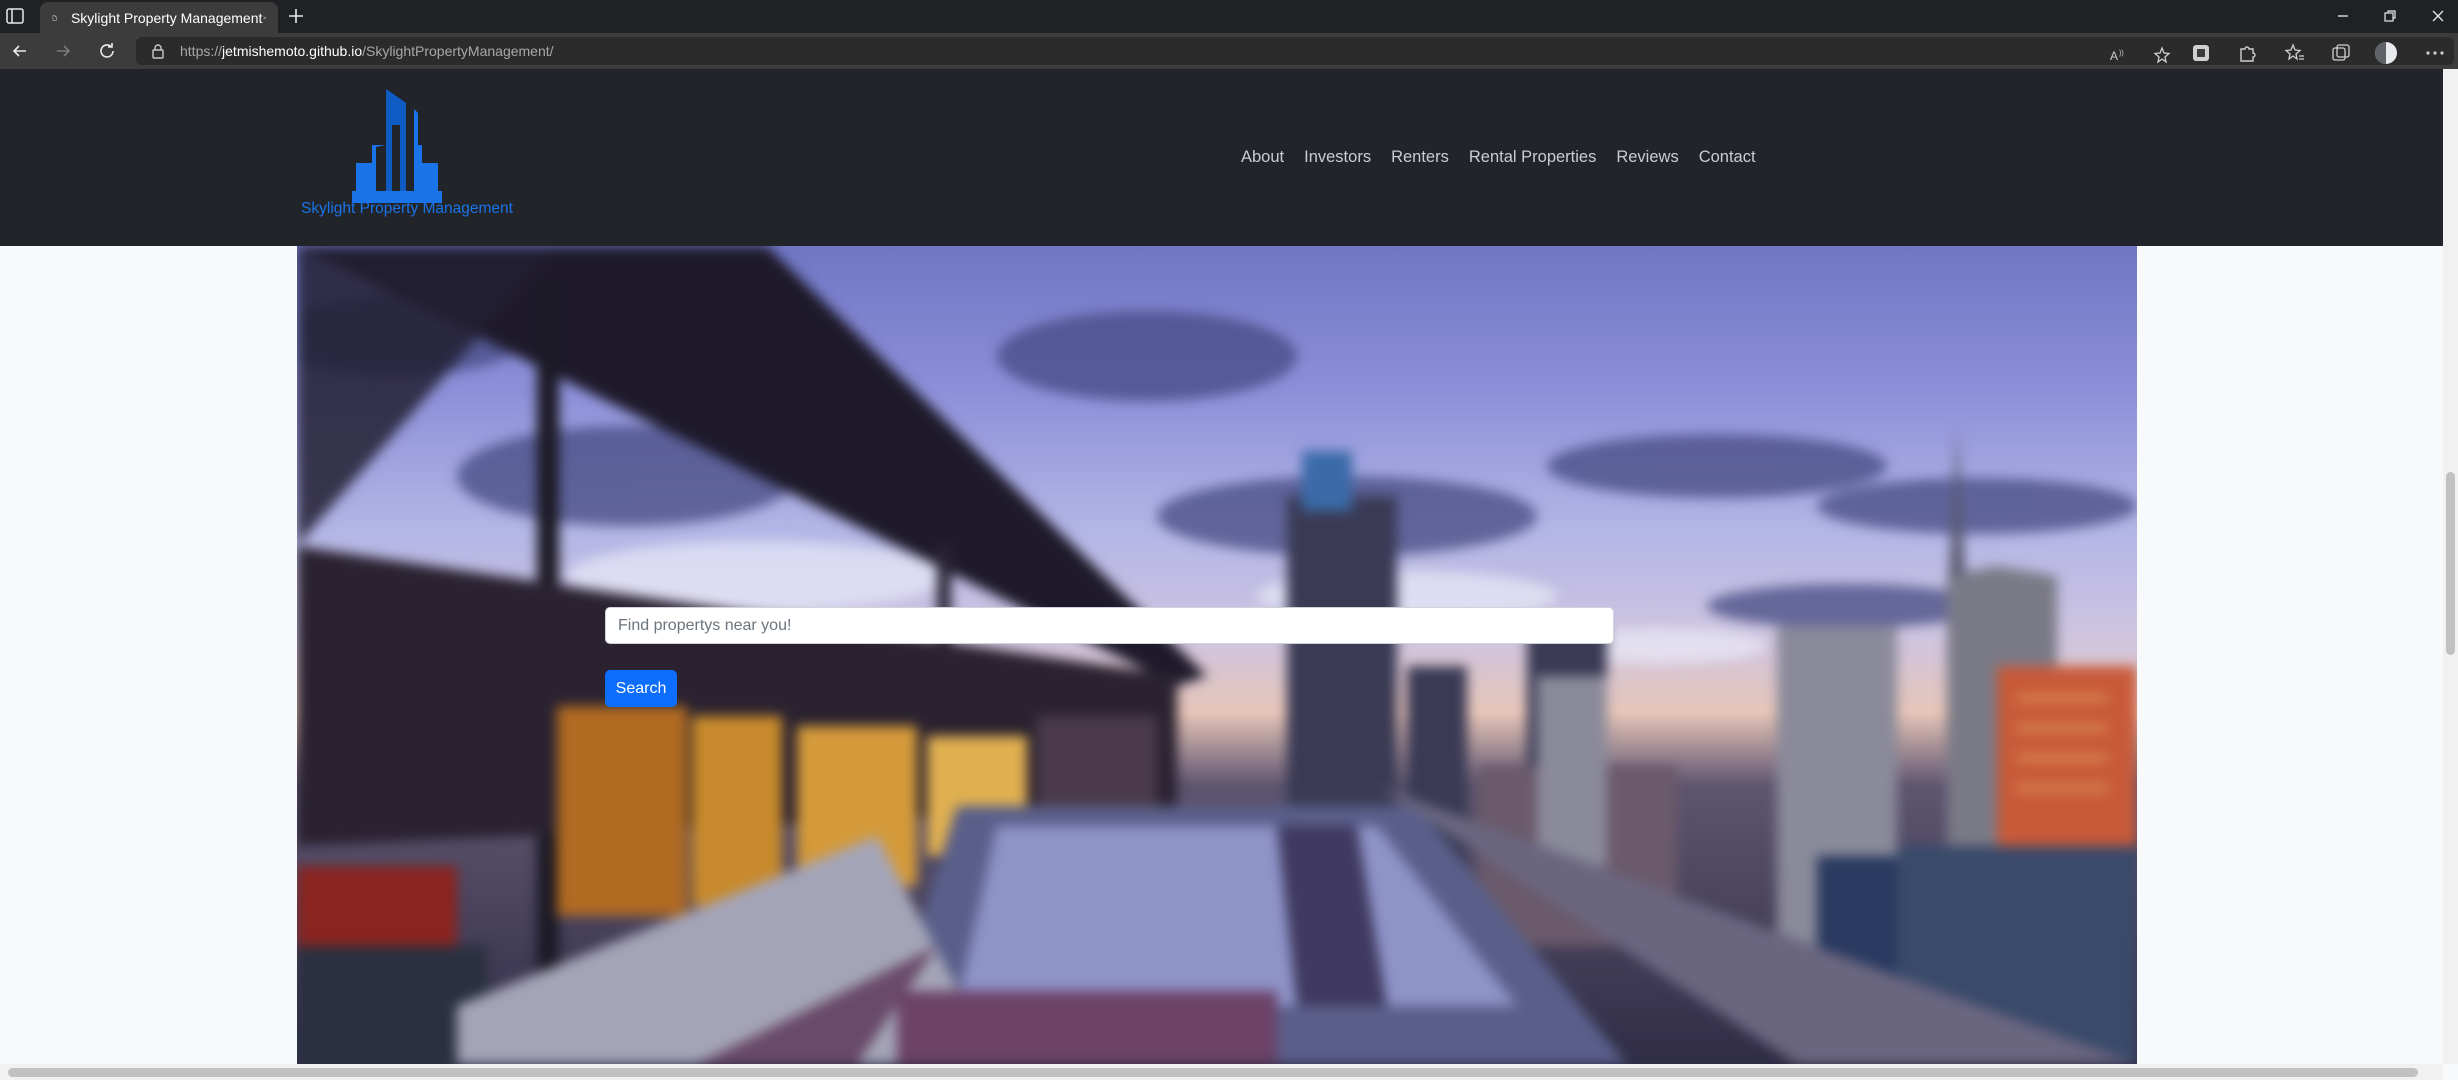 Image resolution: width=2458 pixels, height=1080 pixels. What do you see at coordinates (292, 51) in the screenshot?
I see `url-host: jetmishemoto.github.io` at bounding box center [292, 51].